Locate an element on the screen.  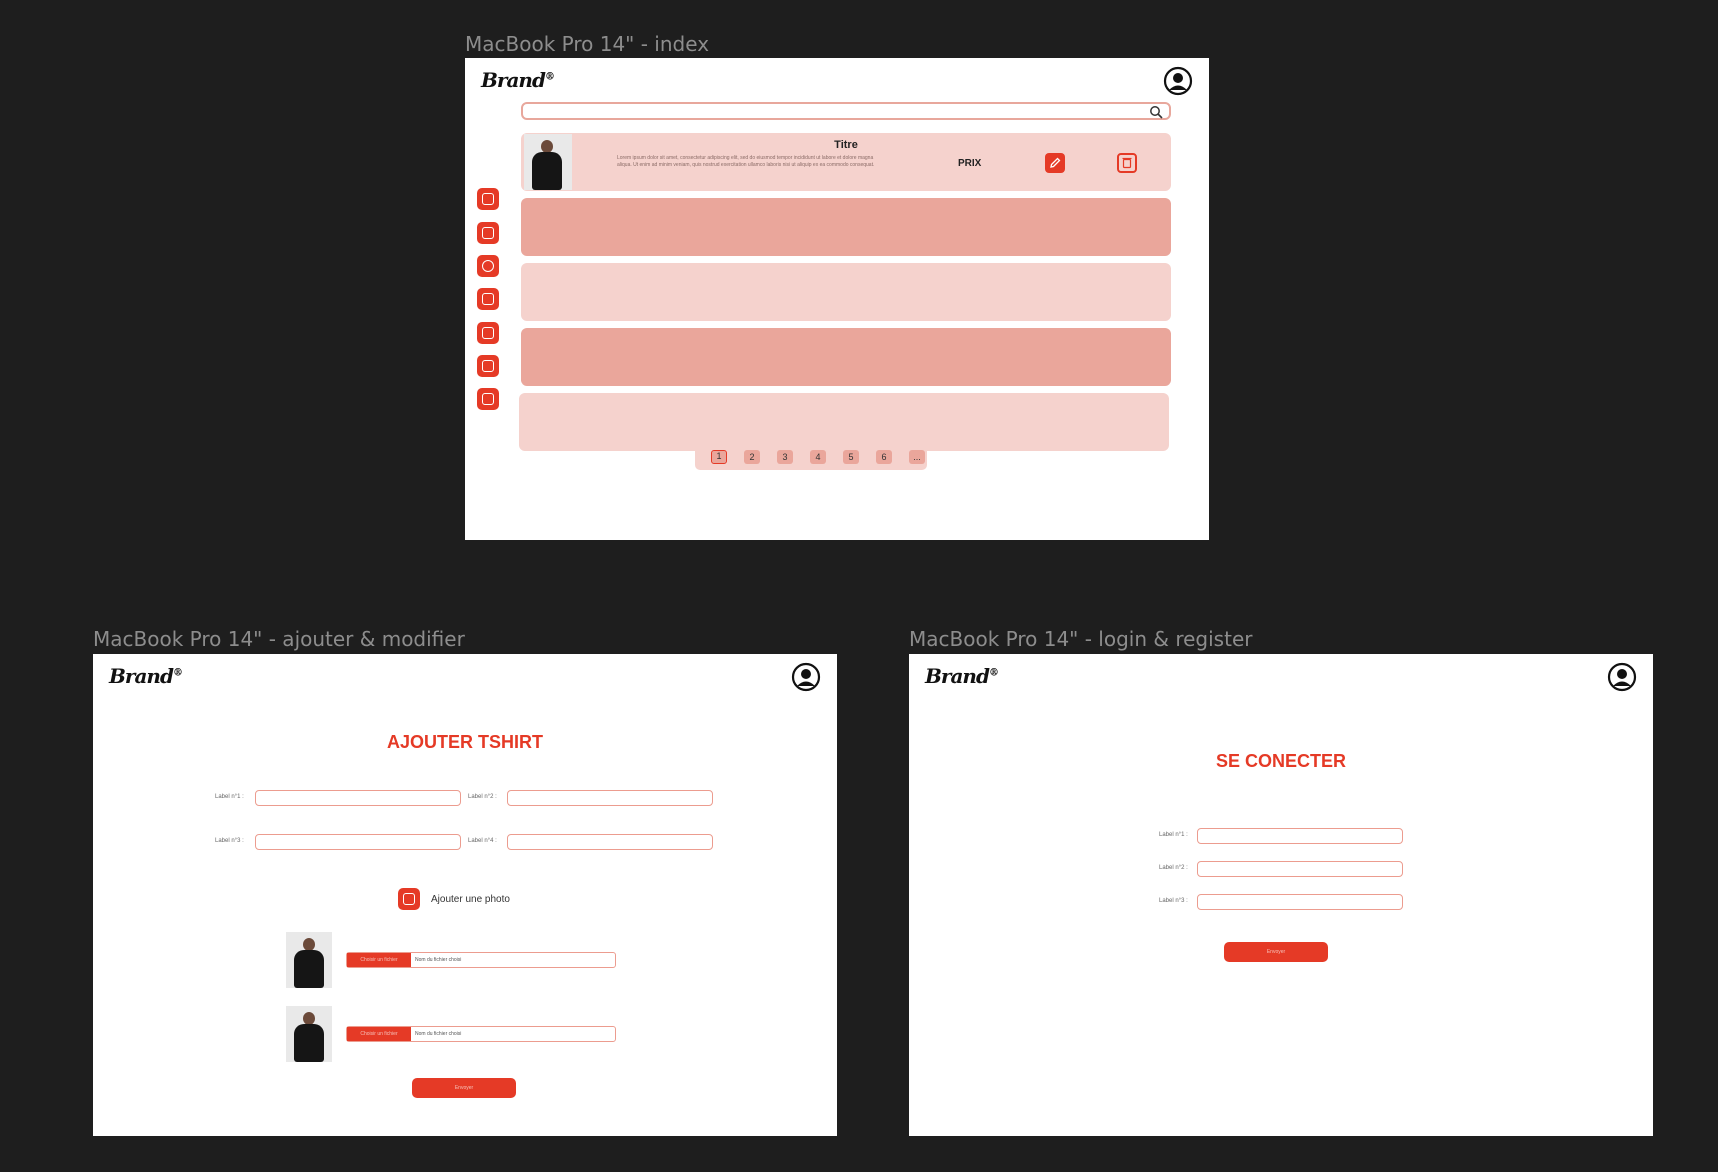
page-button: 2 is located at coordinates (752, 457).